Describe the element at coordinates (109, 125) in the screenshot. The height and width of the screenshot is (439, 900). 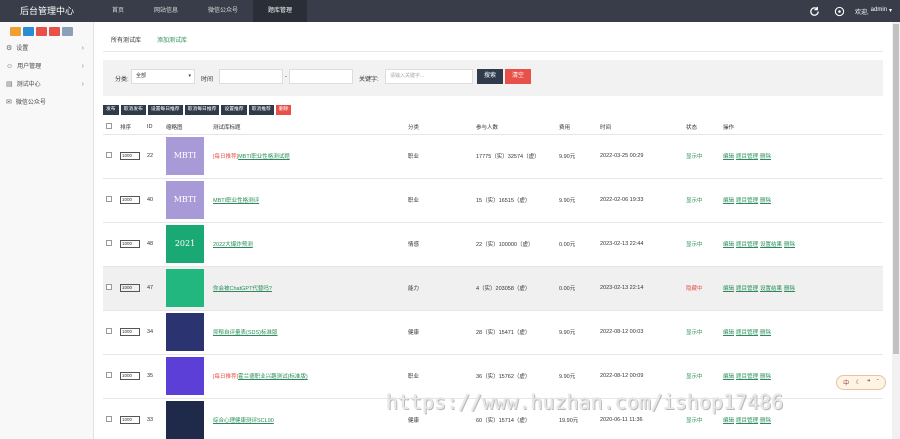
I see `select-all-checkbox` at that location.